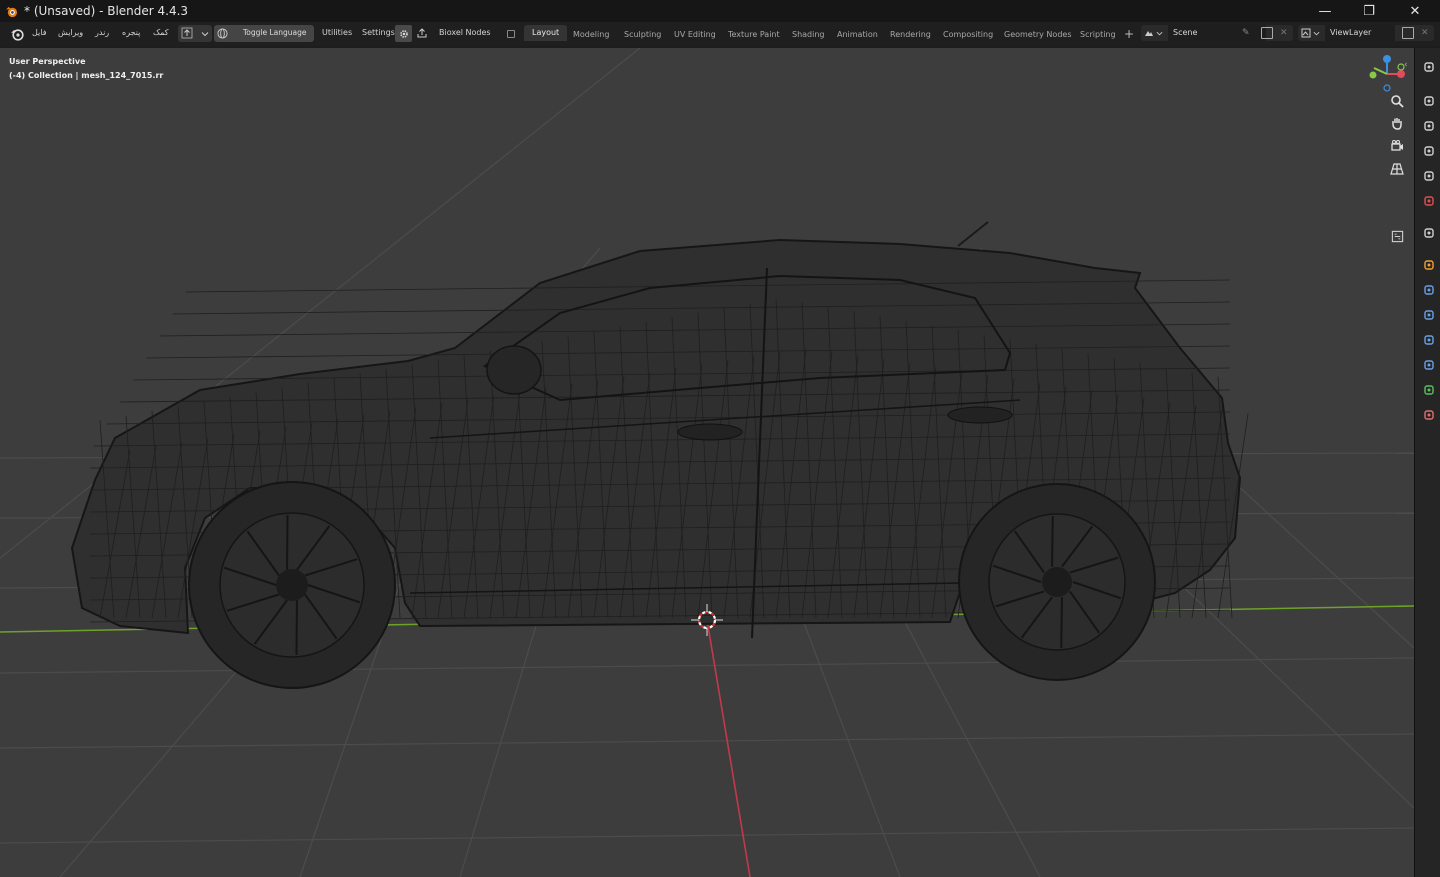 The height and width of the screenshot is (877, 1440). I want to click on tab-uv-editing: UV Editing, so click(695, 34).